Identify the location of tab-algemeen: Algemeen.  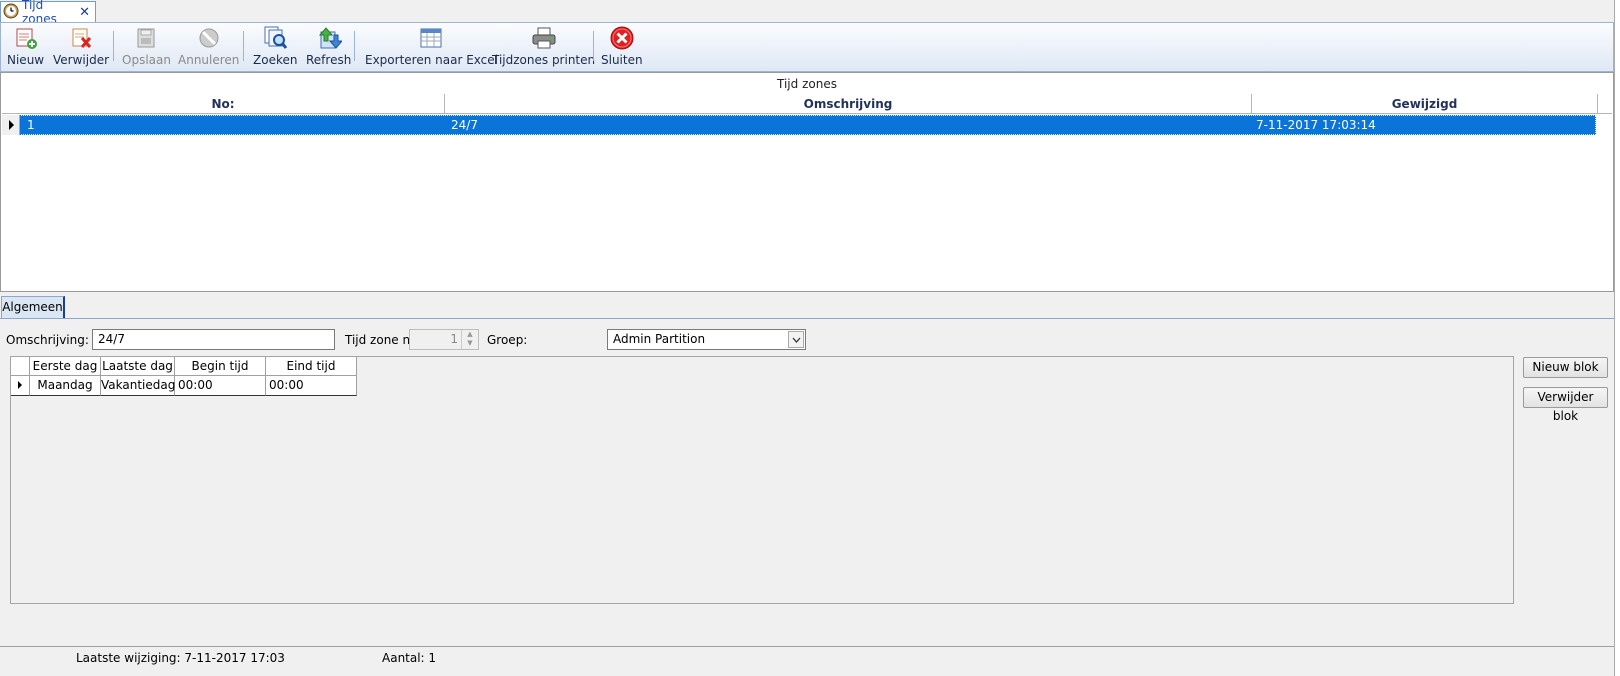
(33, 307).